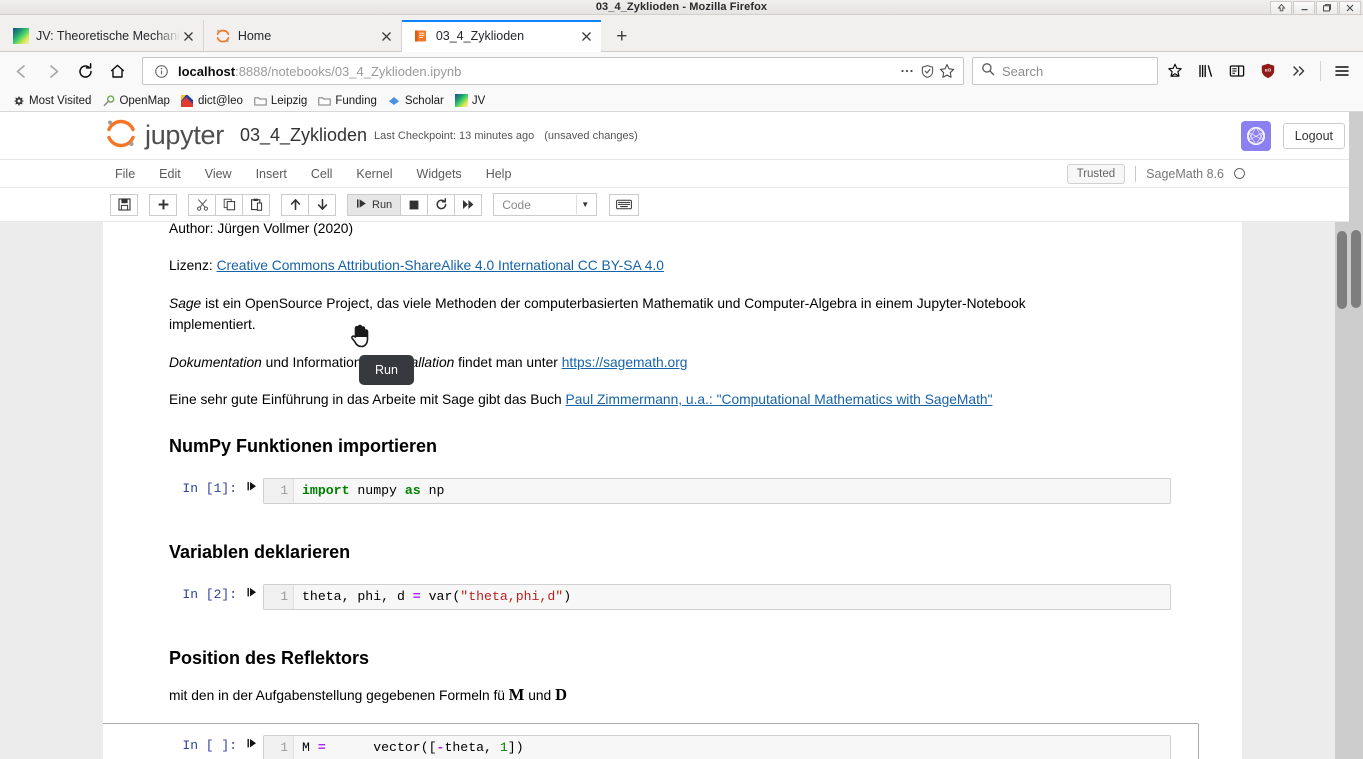  I want to click on browser-tab-0: JV: Theoretische Mechani, so click(103, 36).